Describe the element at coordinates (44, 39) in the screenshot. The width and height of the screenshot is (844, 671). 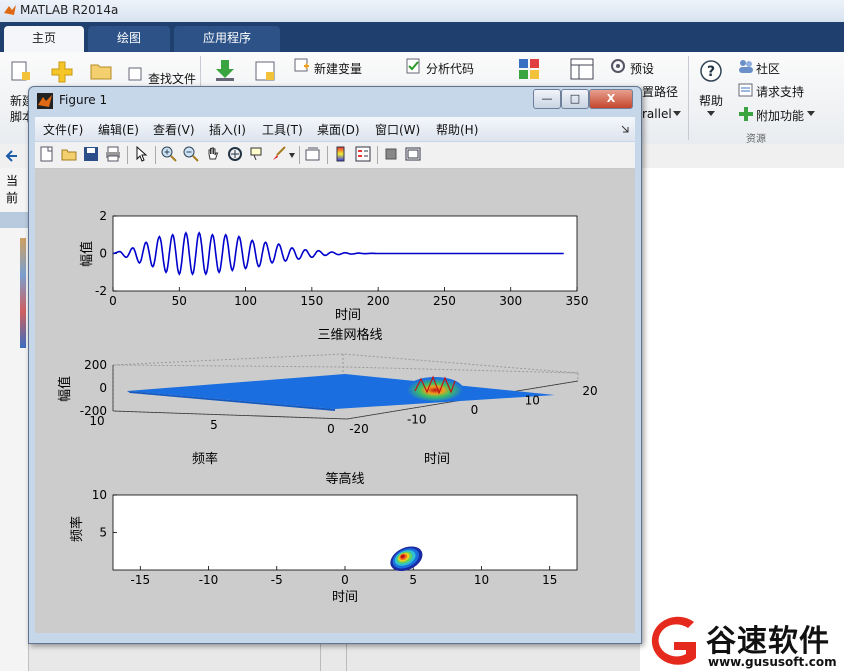
I see `tab-home: 主页` at that location.